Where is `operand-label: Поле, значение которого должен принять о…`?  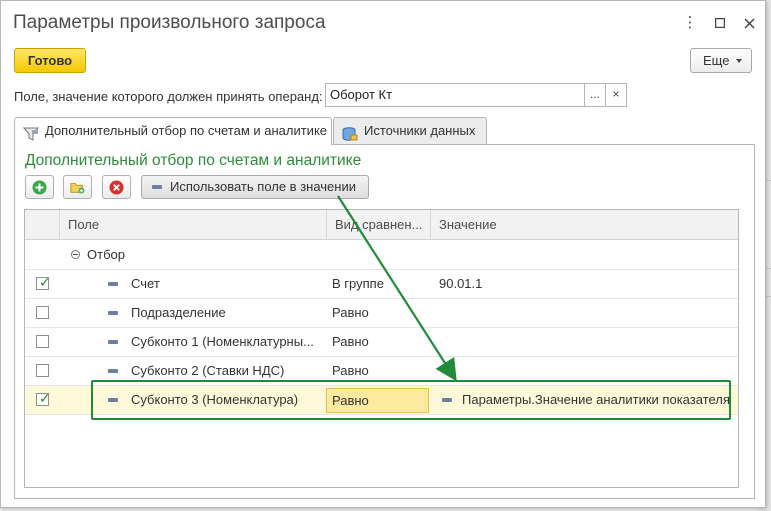
operand-label: Поле, значение которого должен принять о… is located at coordinates (168, 96).